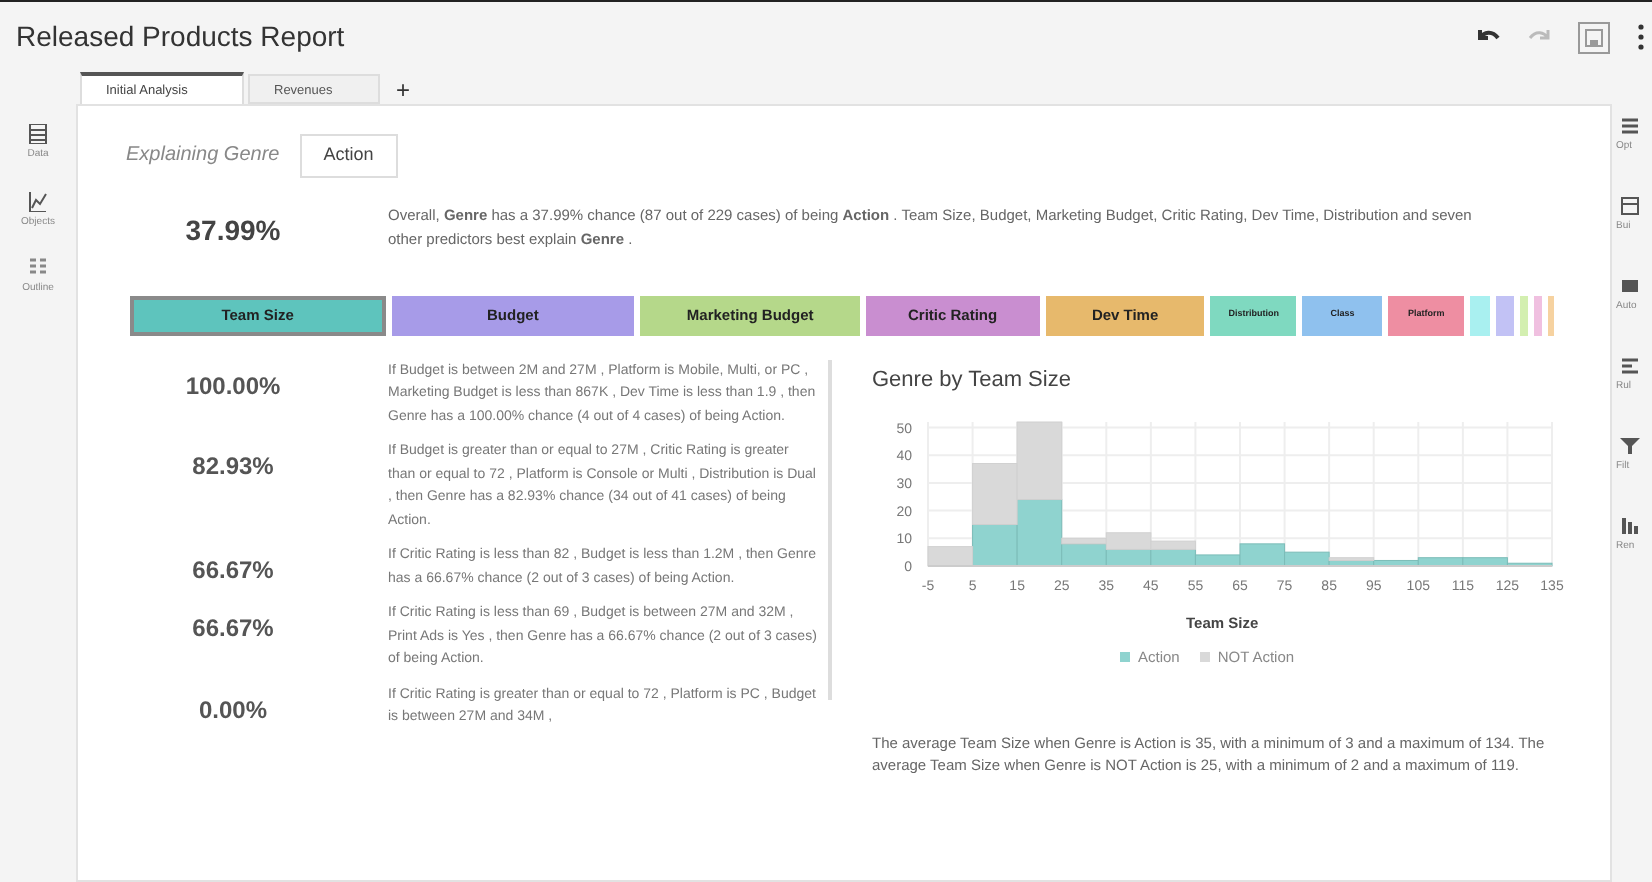  I want to click on target-value-box: Action, so click(348, 155).